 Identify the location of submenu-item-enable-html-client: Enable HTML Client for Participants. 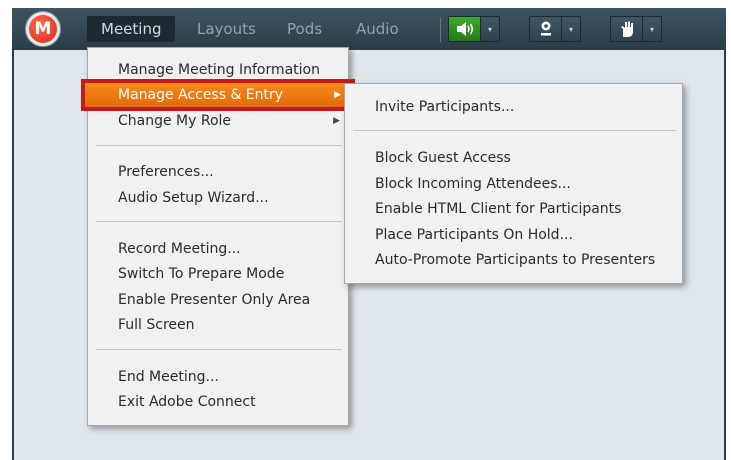
(513, 209).